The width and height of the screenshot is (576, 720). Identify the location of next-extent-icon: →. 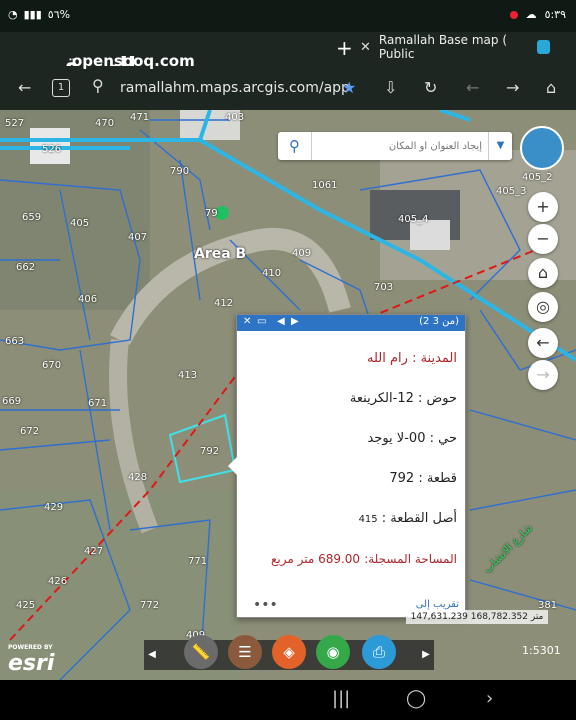
(543, 375).